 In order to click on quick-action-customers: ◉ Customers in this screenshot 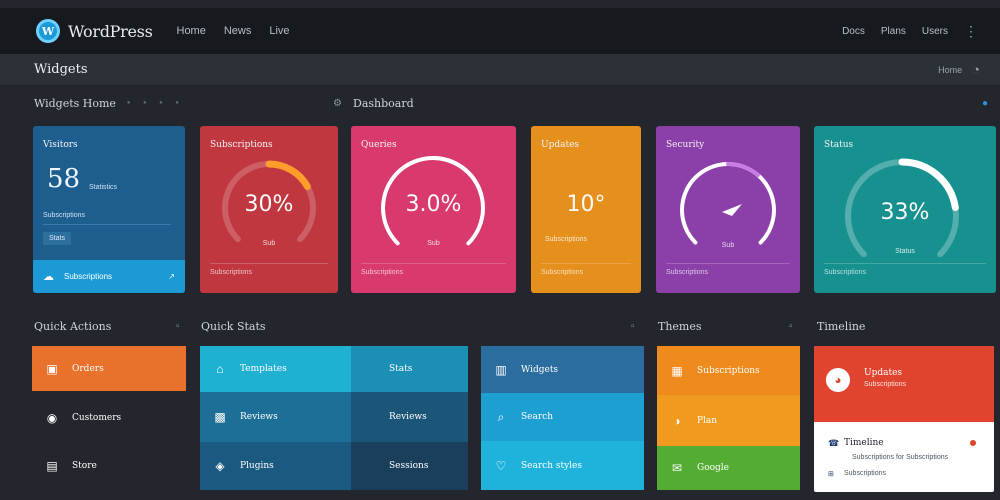, I will do `click(109, 418)`.